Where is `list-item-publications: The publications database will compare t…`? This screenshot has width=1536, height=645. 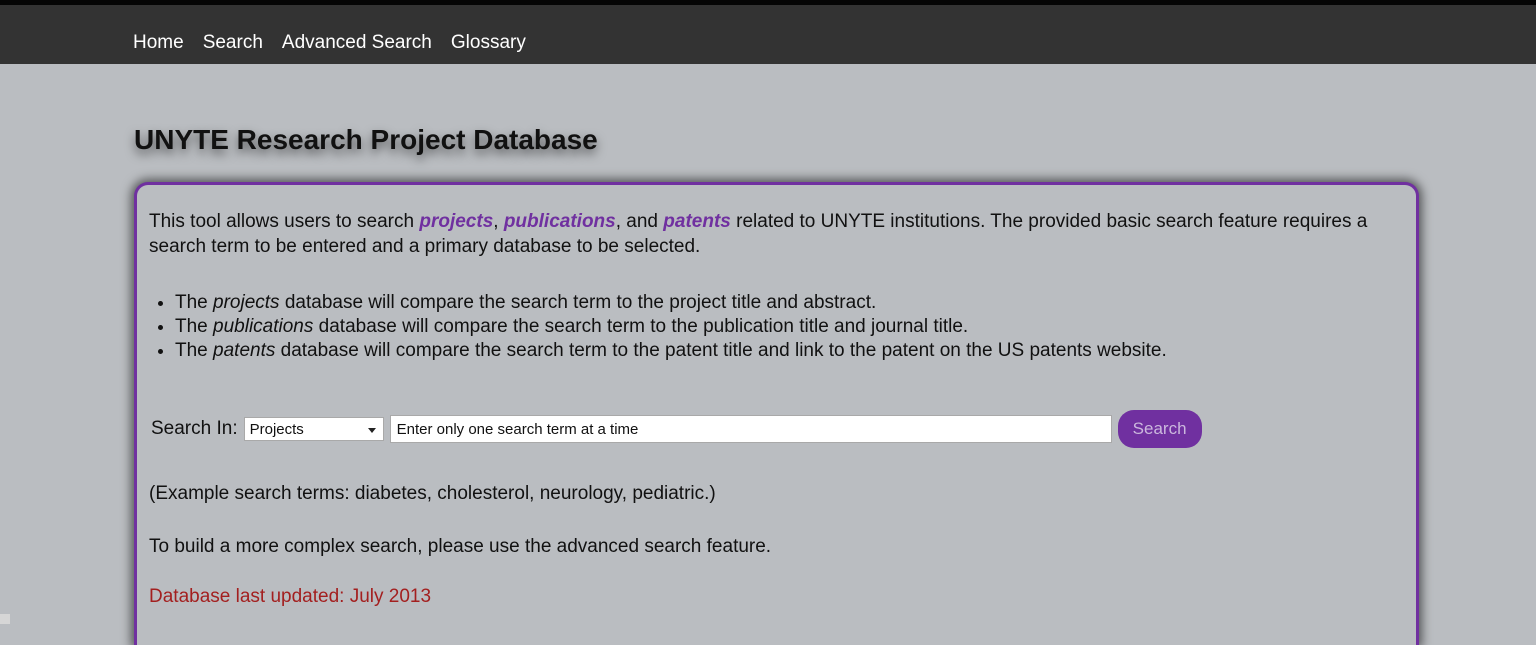
list-item-publications: The publications database will compare t… is located at coordinates (671, 327).